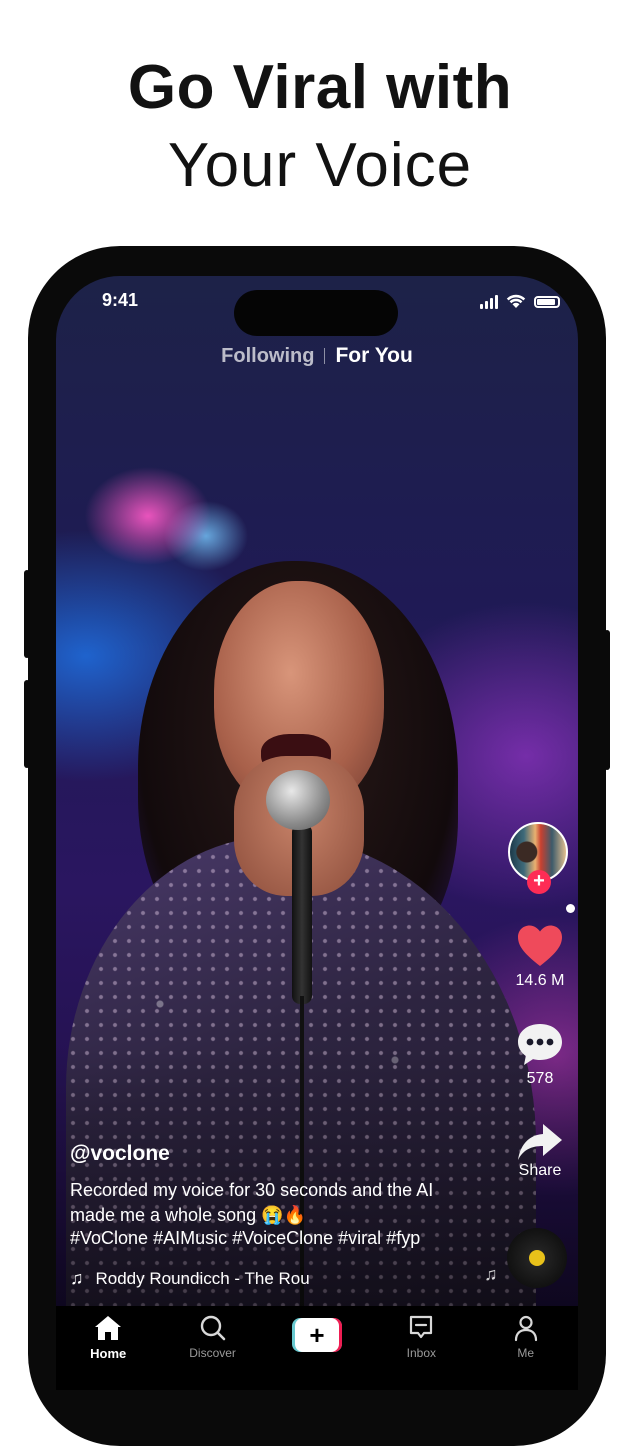 The image size is (640, 1446). What do you see at coordinates (526, 1353) in the screenshot?
I see `nav-me-label: Me` at bounding box center [526, 1353].